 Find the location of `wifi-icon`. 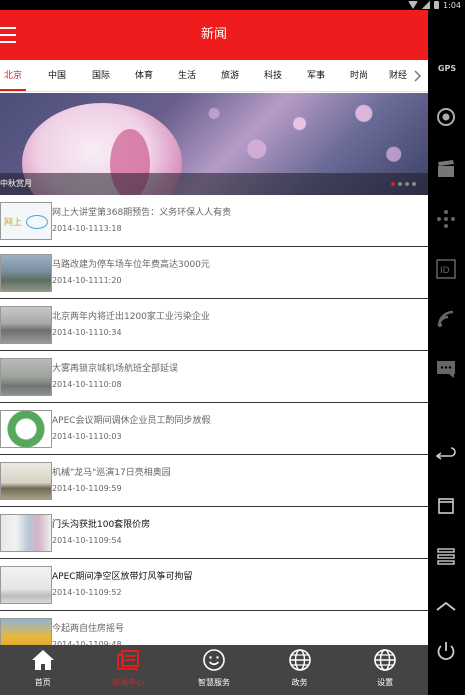

wifi-icon is located at coordinates (413, 5).